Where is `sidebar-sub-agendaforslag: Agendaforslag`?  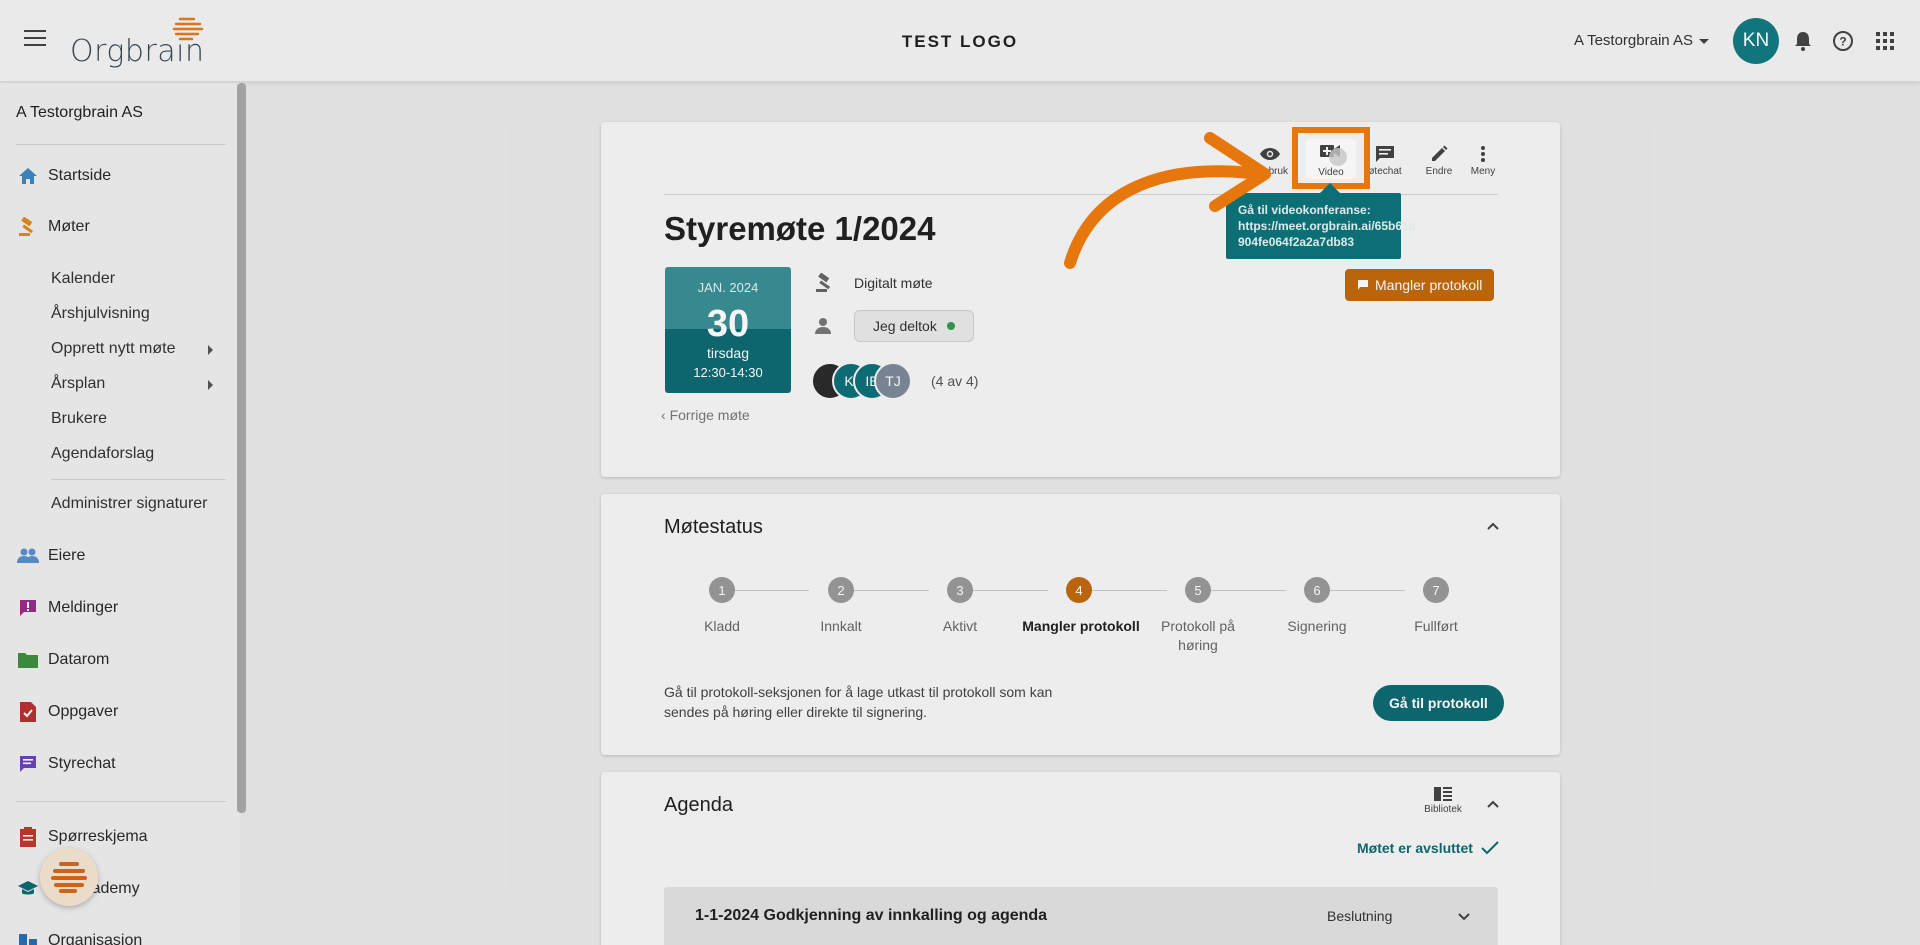
sidebar-sub-agendaforslag: Agendaforslag is located at coordinates (102, 454).